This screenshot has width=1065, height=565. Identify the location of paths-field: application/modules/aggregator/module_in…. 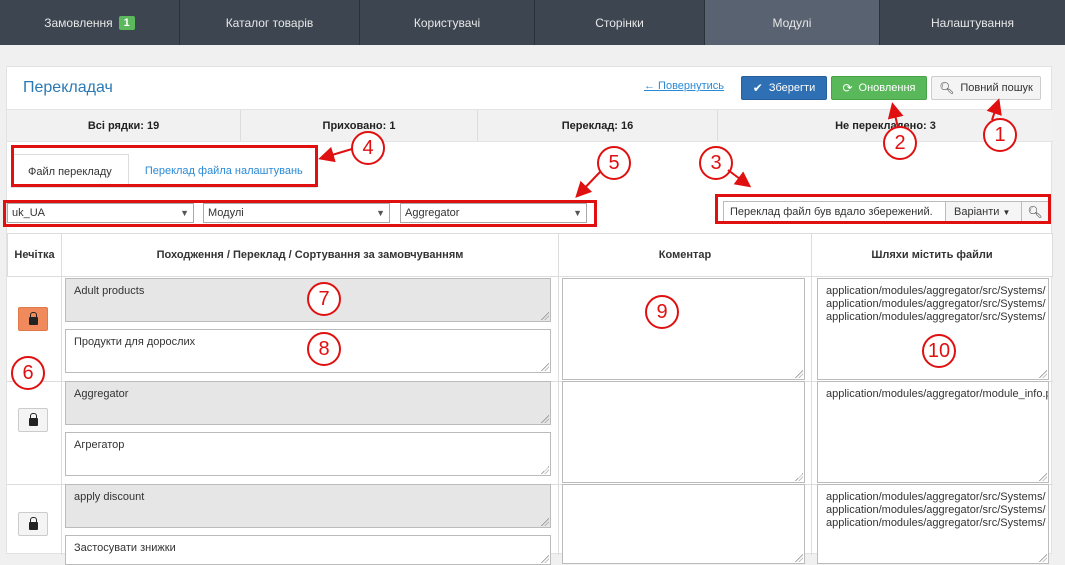
(933, 432).